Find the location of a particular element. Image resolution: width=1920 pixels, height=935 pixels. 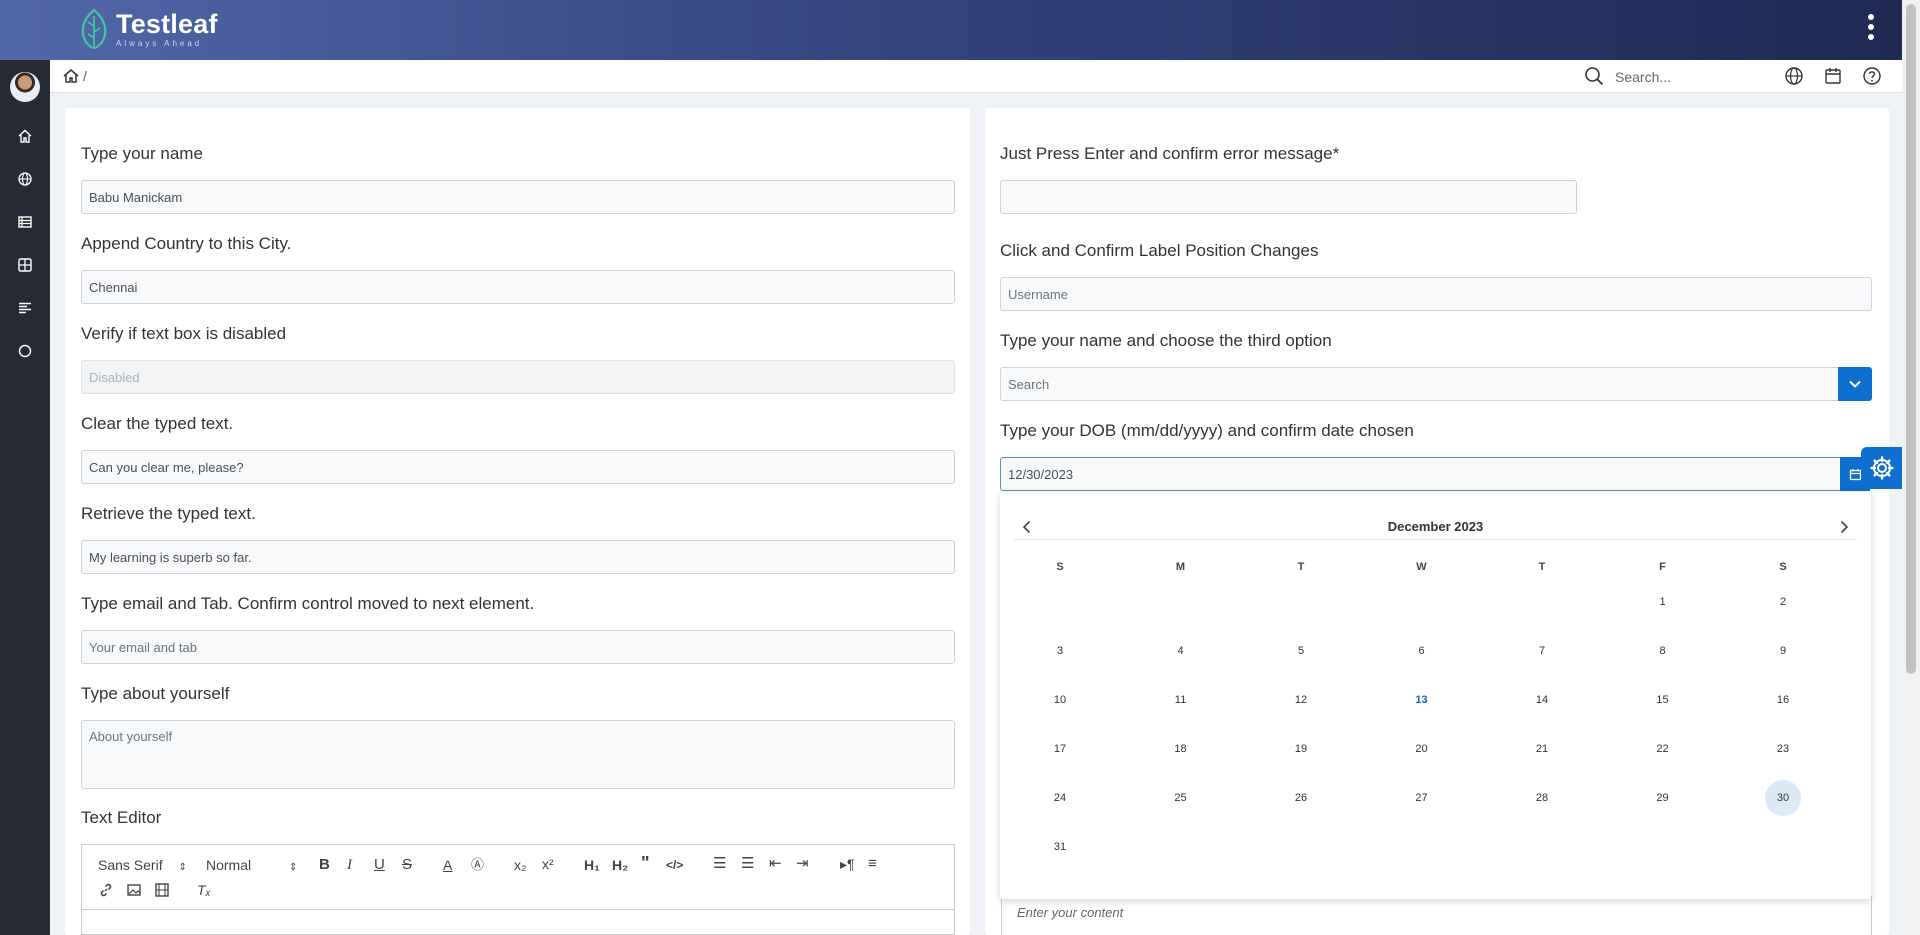

calendar-day: 15 is located at coordinates (1663, 700).